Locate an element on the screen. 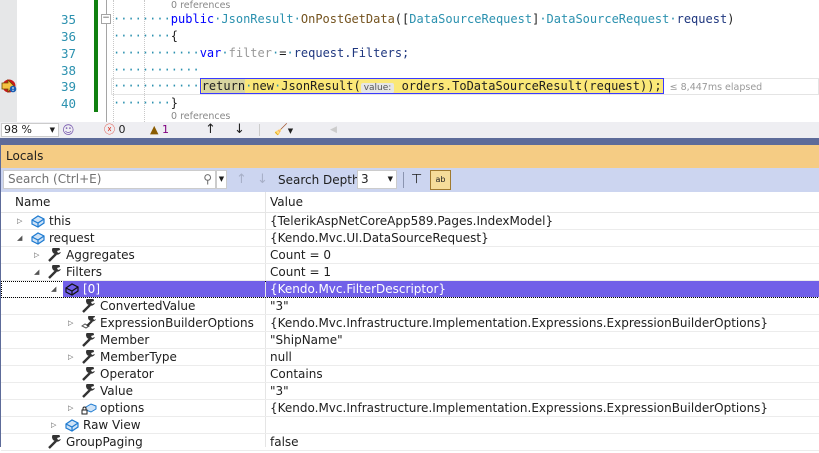 This screenshot has width=819, height=453. variable-name: Filters is located at coordinates (84, 272).